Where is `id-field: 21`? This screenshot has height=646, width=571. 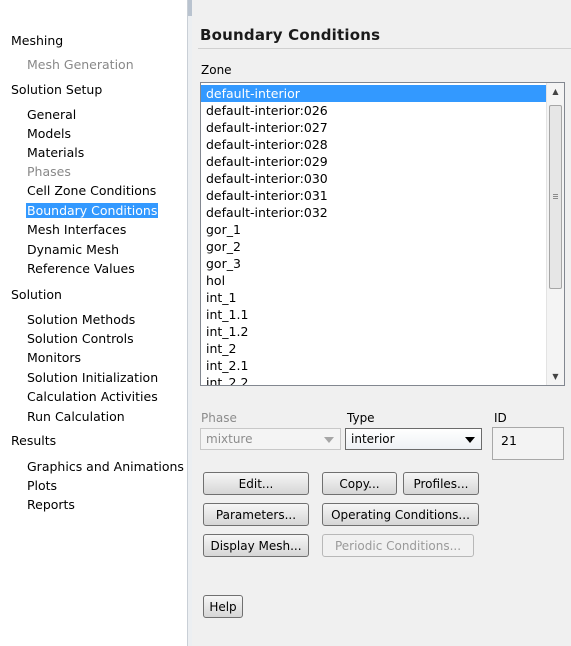
id-field: 21 is located at coordinates (528, 443).